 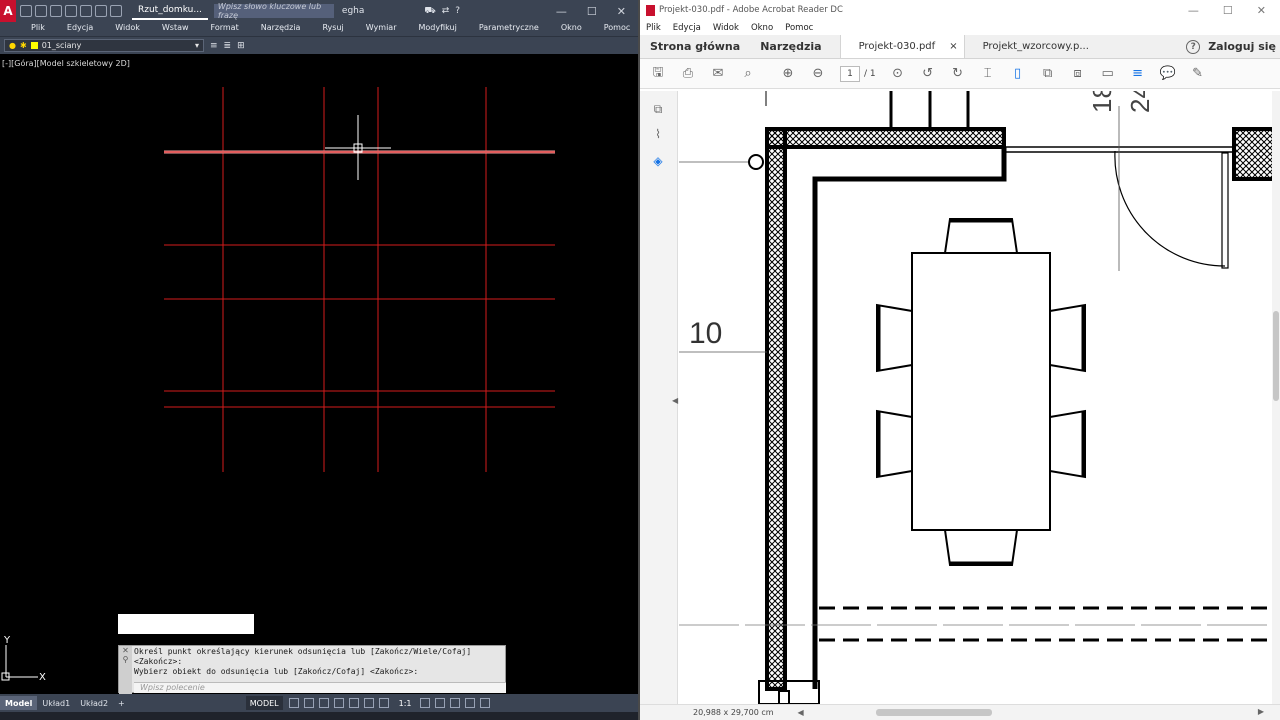 I want to click on signin-button: Zaloguj się, so click(x=1242, y=46).